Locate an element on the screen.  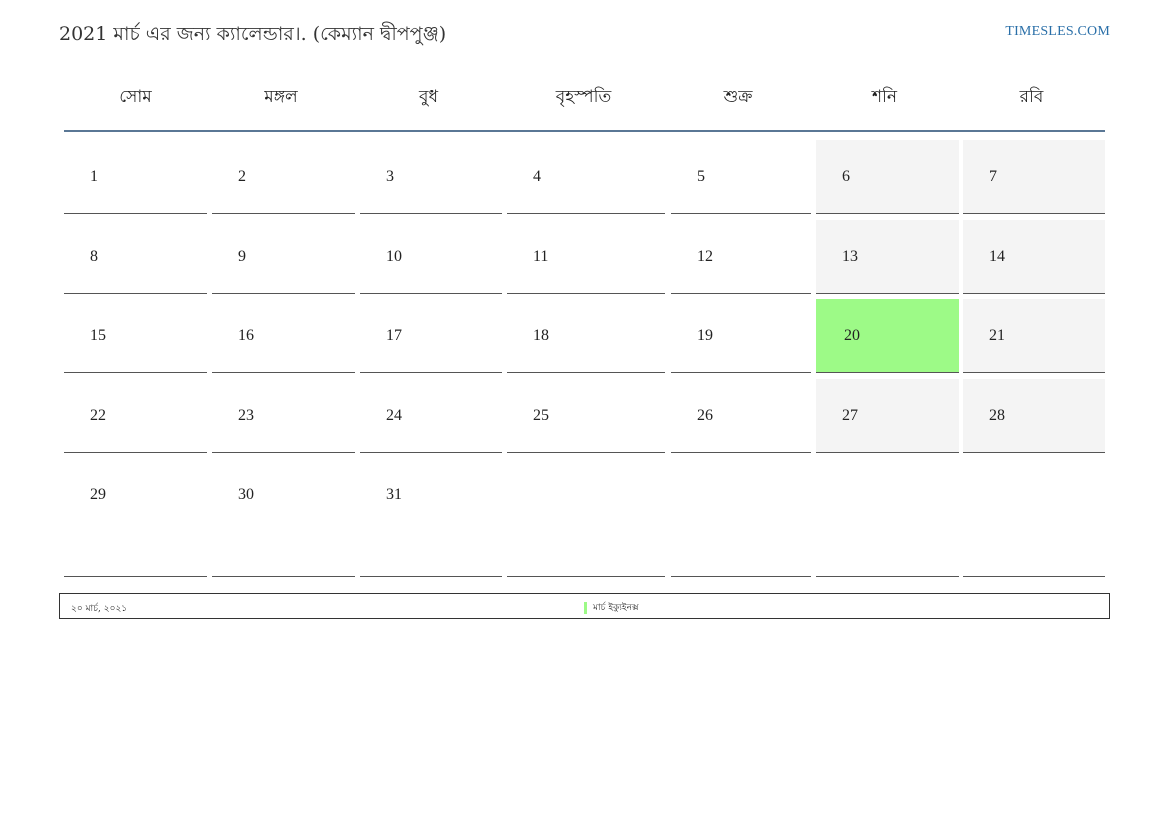
day-number: 23 is located at coordinates (246, 415).